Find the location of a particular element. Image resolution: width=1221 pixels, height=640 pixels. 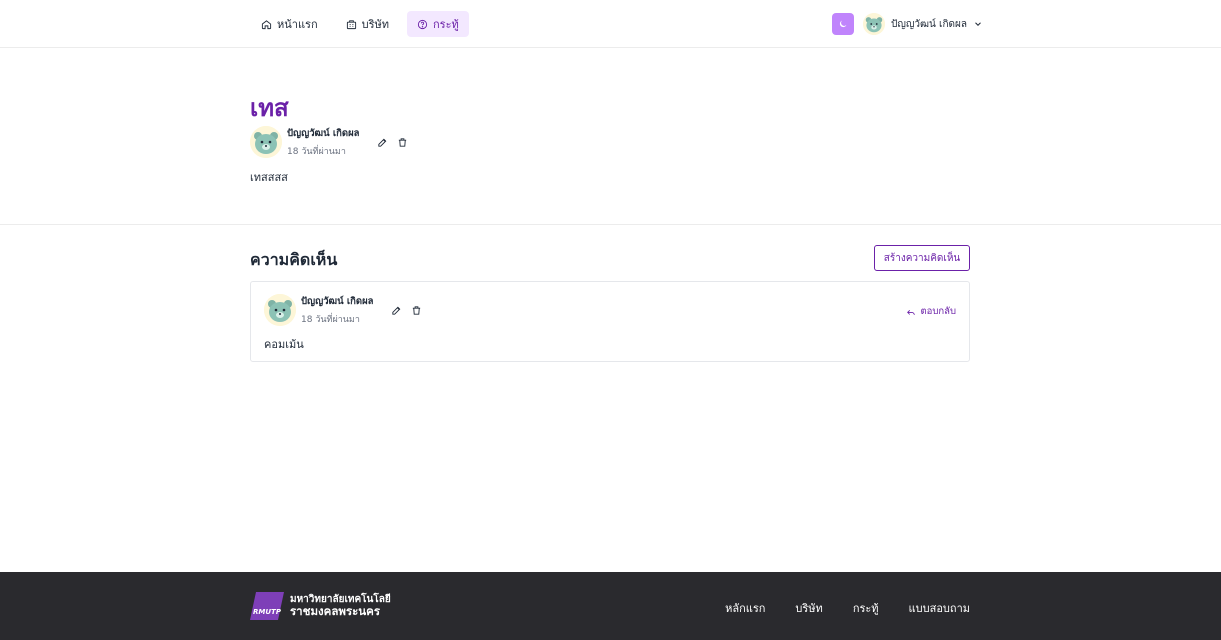

comment-author-name: ปัญญวัฒน์ เกิดผล is located at coordinates (337, 301).